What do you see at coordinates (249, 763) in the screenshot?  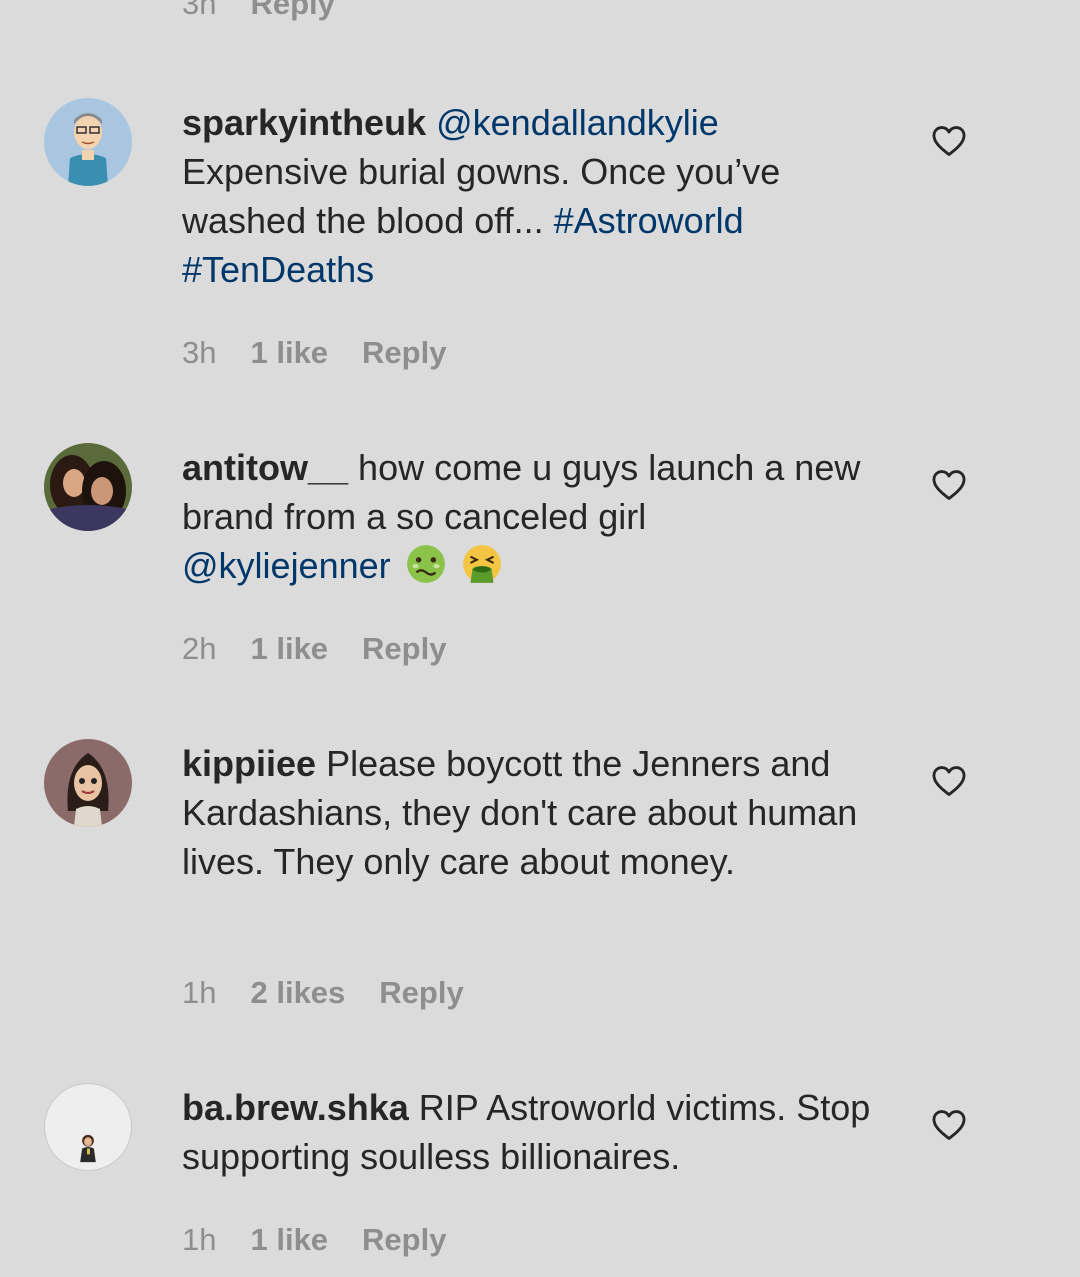 I see `comment-username: kippiiee` at bounding box center [249, 763].